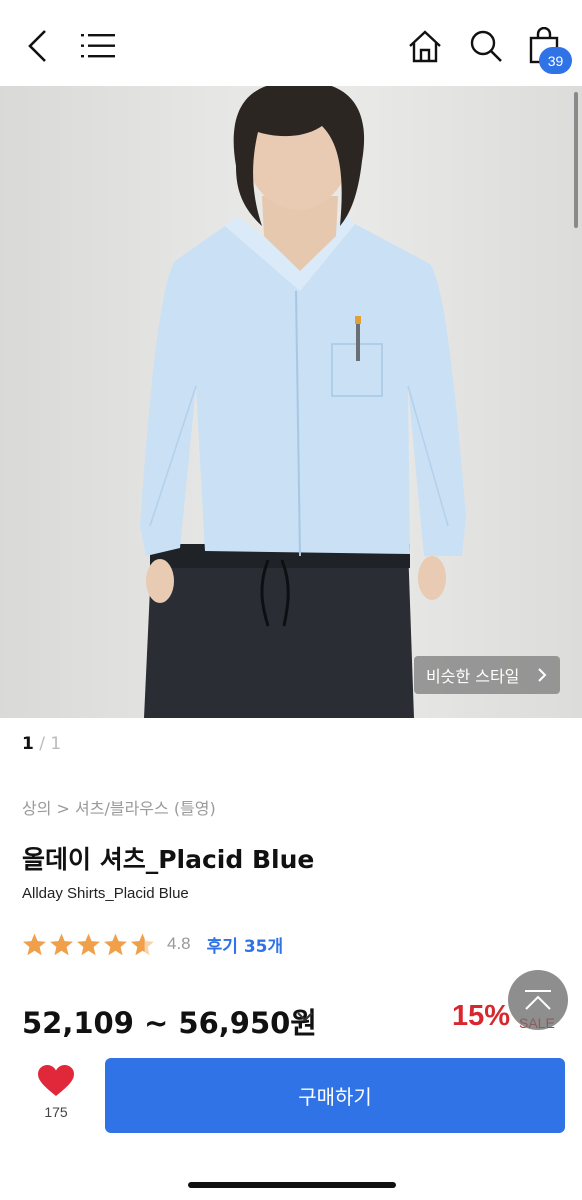 The width and height of the screenshot is (582, 1200). What do you see at coordinates (542, 675) in the screenshot?
I see `chevron-right-icon` at bounding box center [542, 675].